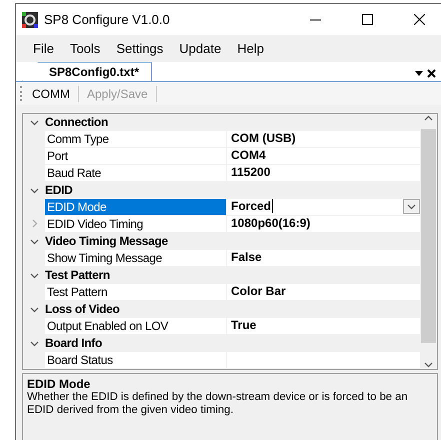 This screenshot has height=440, width=441. I want to click on maximize-icon, so click(367, 19).